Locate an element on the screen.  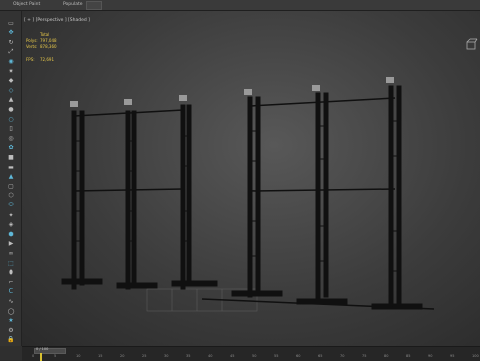
timeline-tick-label: 35 is located at coordinates (188, 356).